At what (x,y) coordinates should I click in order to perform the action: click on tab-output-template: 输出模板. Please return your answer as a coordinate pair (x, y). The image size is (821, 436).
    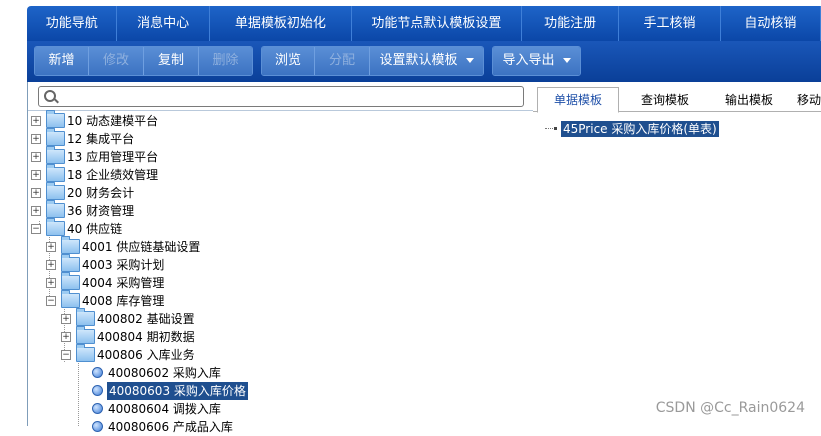
    Looking at the image, I should click on (749, 100).